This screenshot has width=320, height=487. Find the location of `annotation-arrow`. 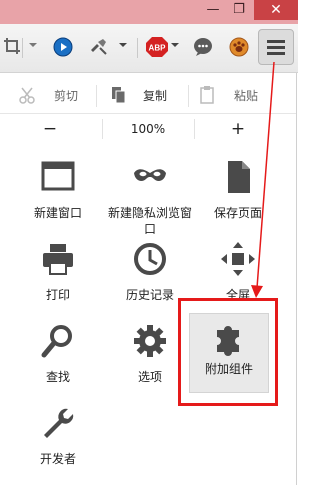

annotation-arrow is located at coordinates (263, 179).